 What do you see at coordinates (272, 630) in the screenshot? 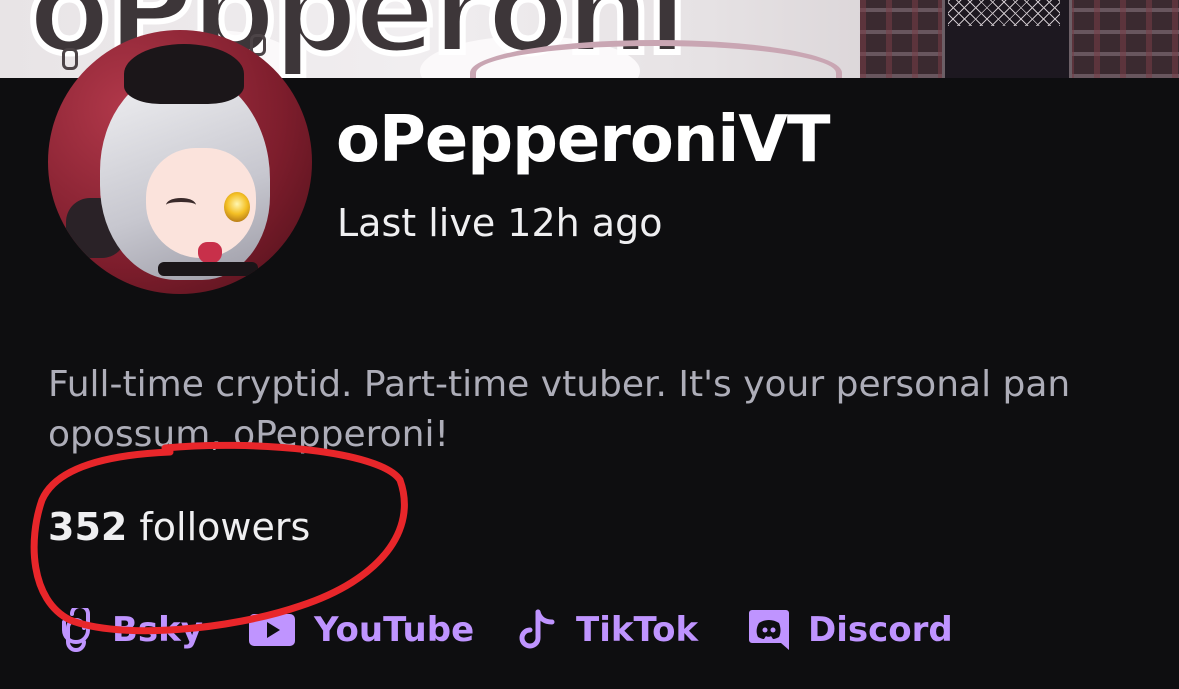
I see `youtube-icon` at bounding box center [272, 630].